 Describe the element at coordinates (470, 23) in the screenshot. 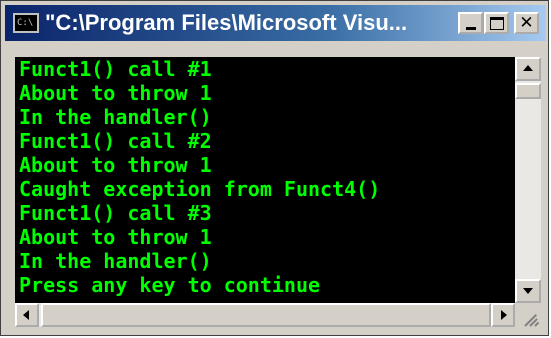

I see `minimize-button` at that location.